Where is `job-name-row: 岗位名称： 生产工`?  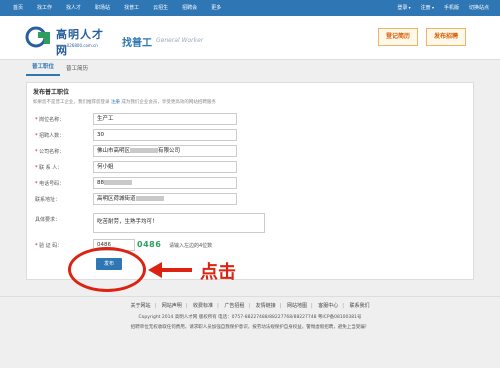 job-name-row: 岗位名称： 生产工 is located at coordinates (251, 120).